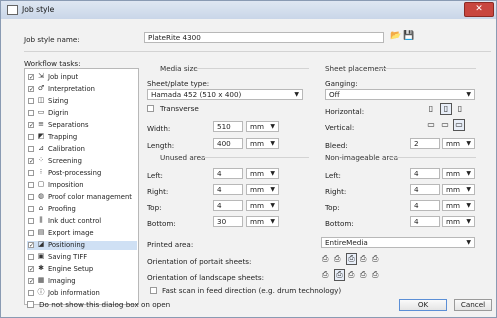  Describe the element at coordinates (425, 221) in the screenshot. I see `nonimage-bottom-input: 4` at that location.